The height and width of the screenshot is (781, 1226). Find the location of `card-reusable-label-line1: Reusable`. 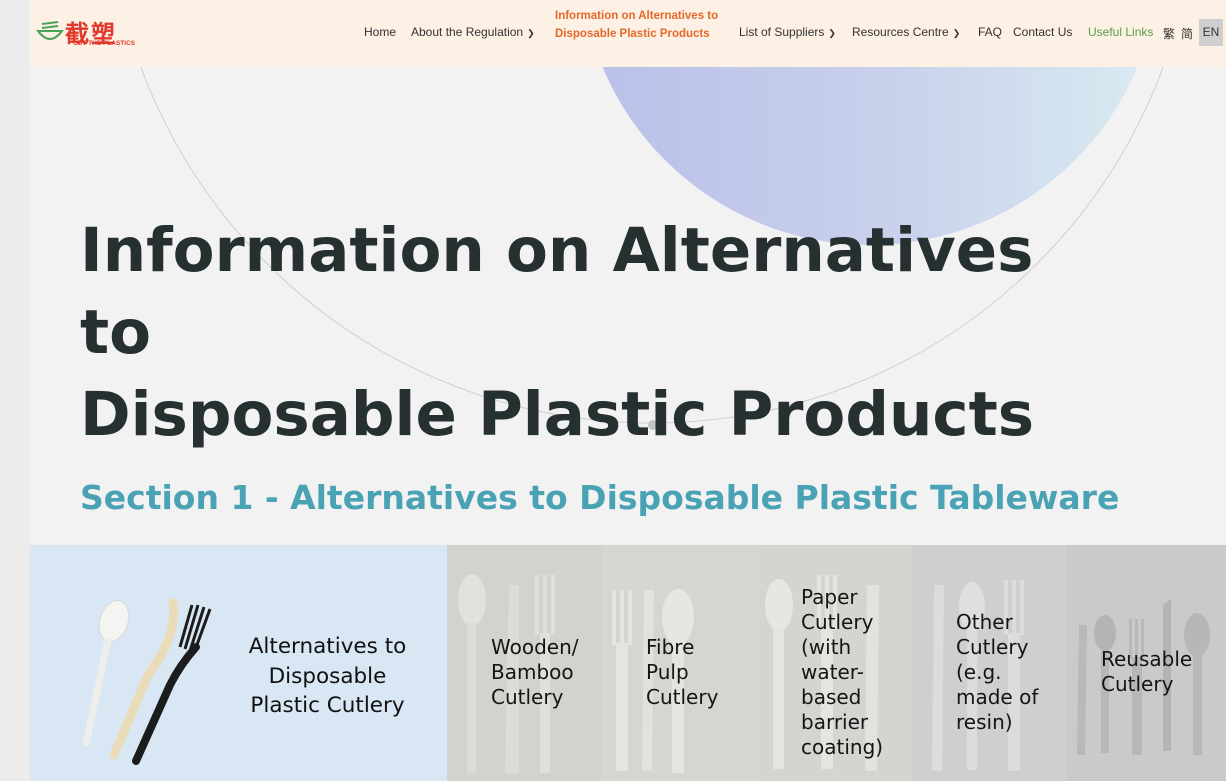

card-reusable-label-line1: Reusable is located at coordinates (1147, 659).